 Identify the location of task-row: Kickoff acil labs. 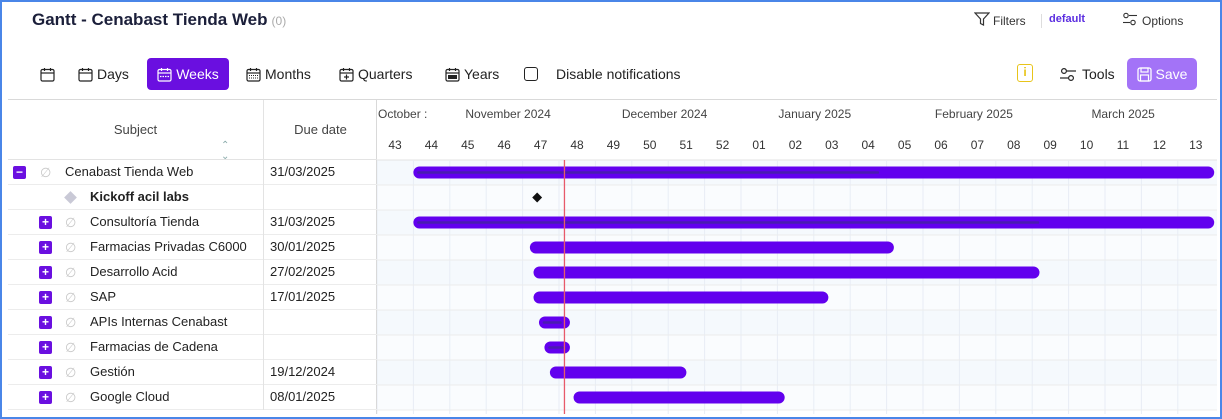
(192, 197).